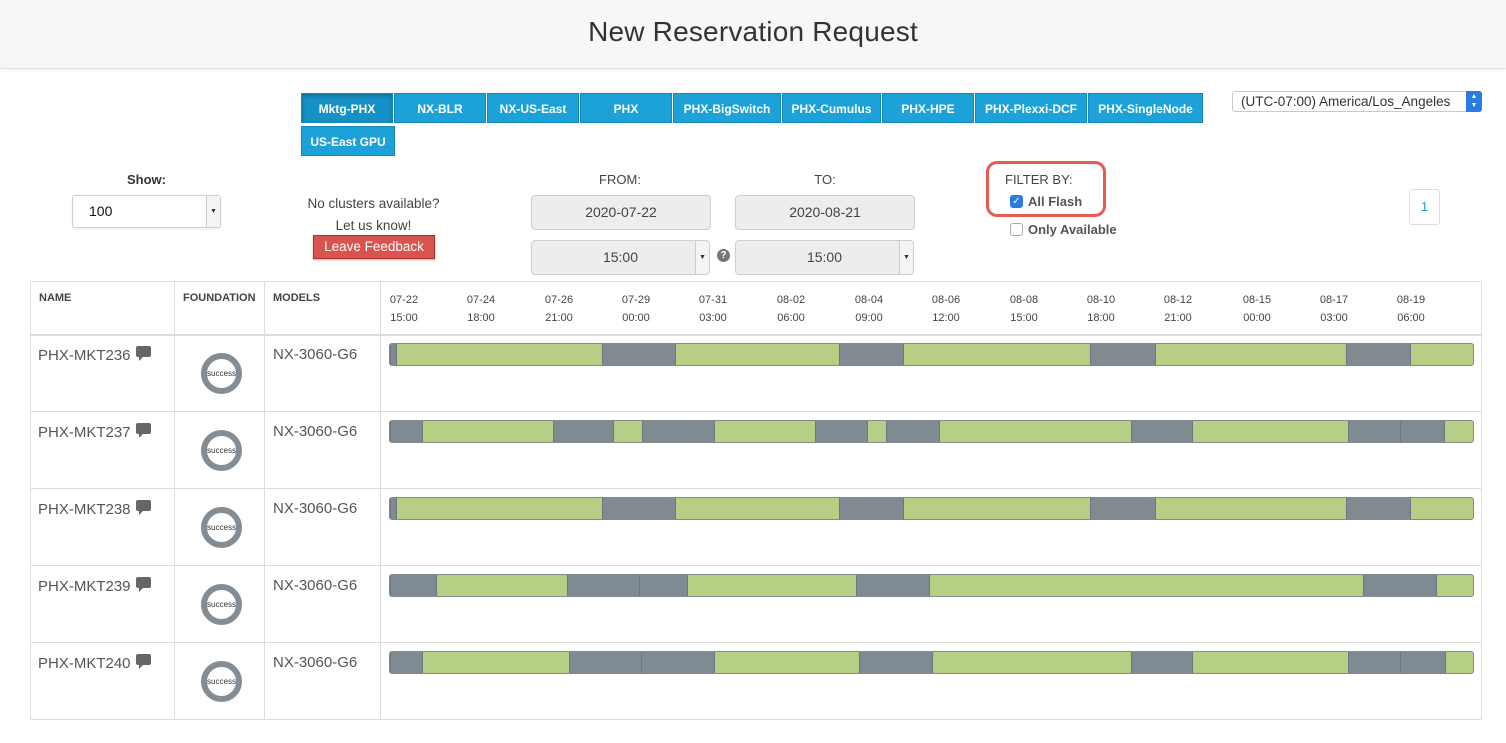 The image size is (1506, 743). Describe the element at coordinates (713, 309) in the screenshot. I see `timeline-tick: 07-31 03:00` at that location.